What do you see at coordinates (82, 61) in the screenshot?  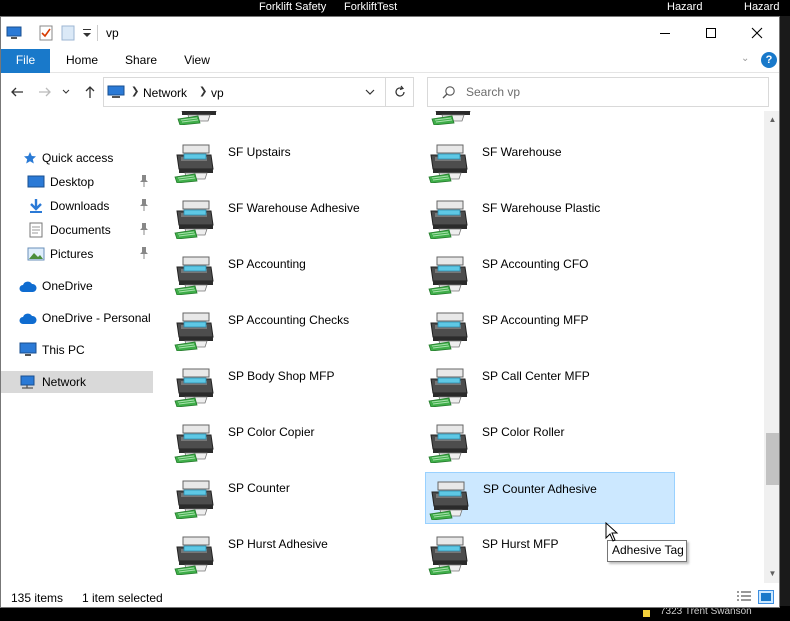 I see `tab-home: Home` at bounding box center [82, 61].